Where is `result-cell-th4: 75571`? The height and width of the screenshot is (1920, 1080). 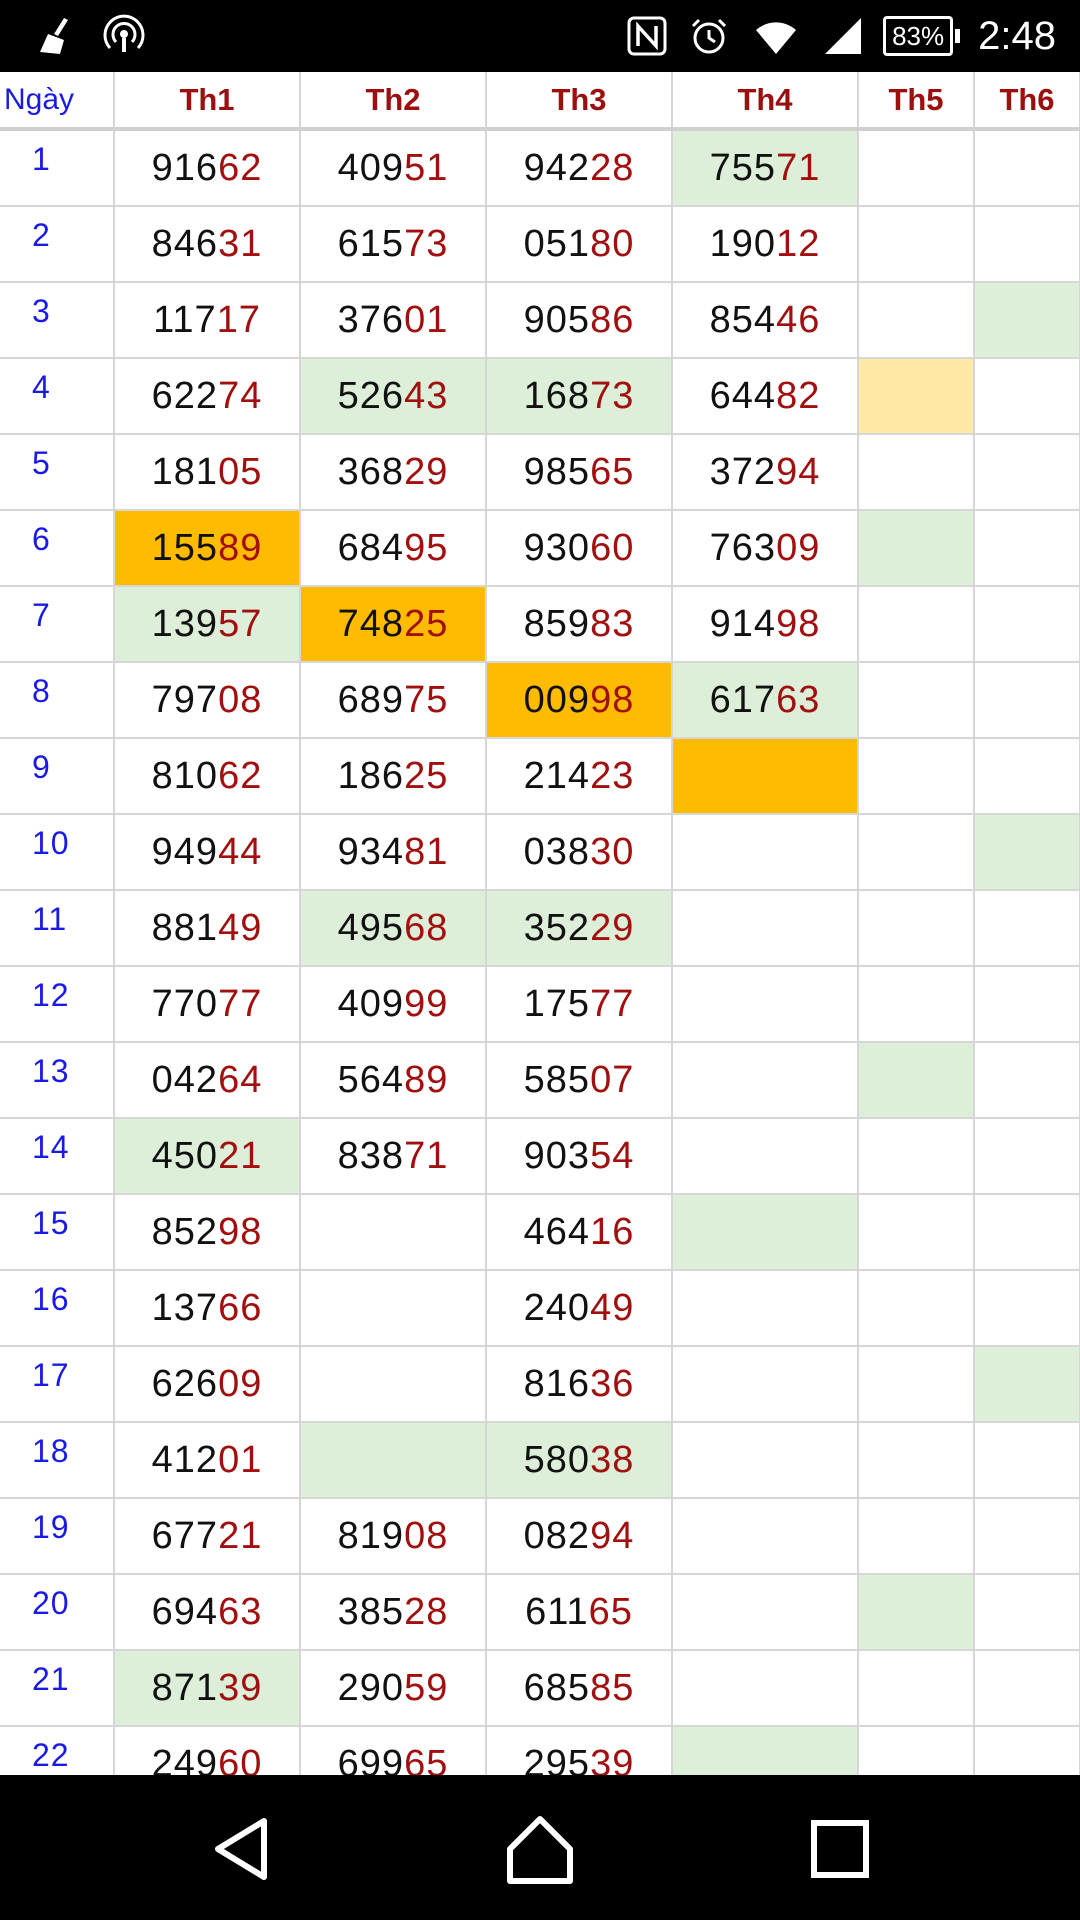 result-cell-th4: 75571 is located at coordinates (765, 168).